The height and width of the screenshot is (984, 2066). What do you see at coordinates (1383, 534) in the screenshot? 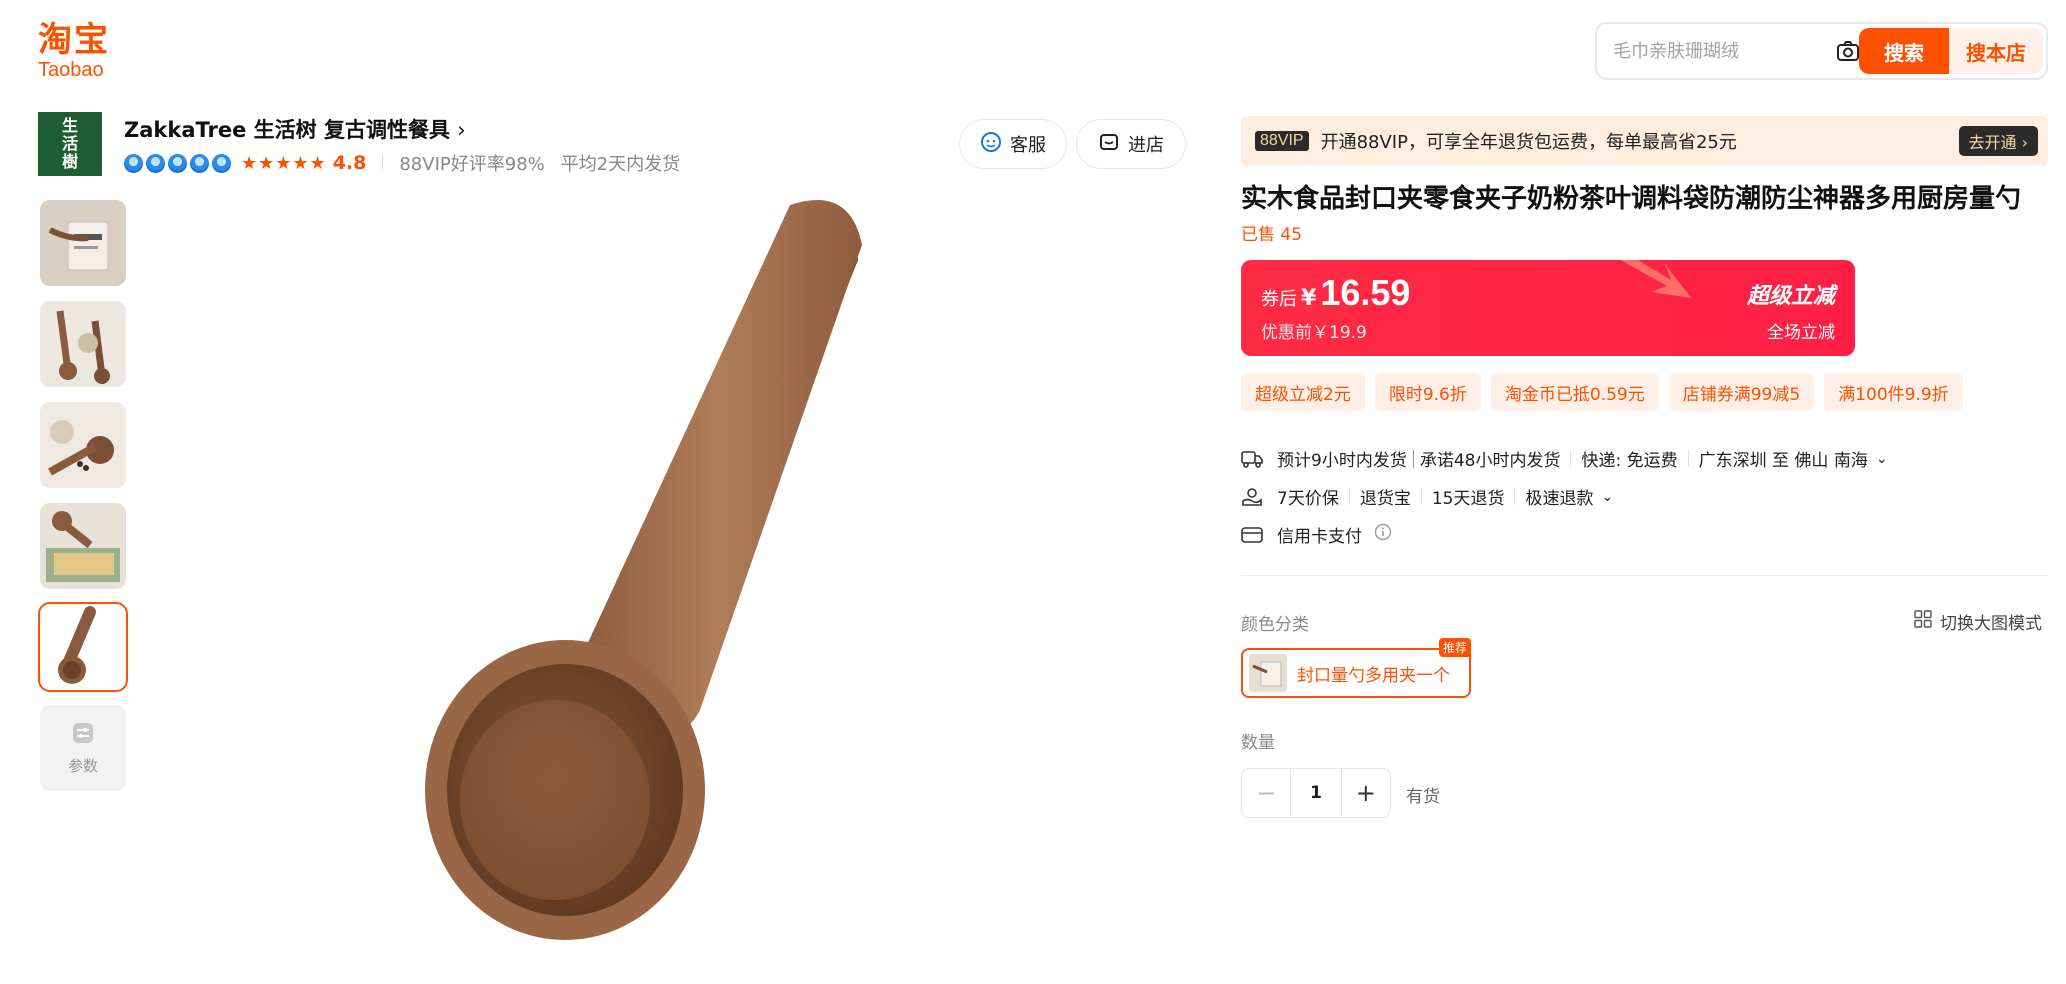
I see `info-icon` at bounding box center [1383, 534].